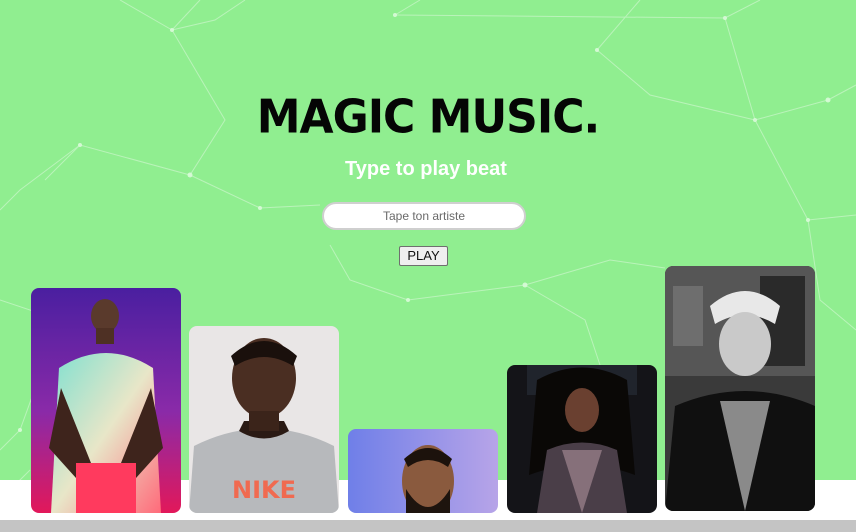  I want to click on artist-search-input, so click(424, 216).